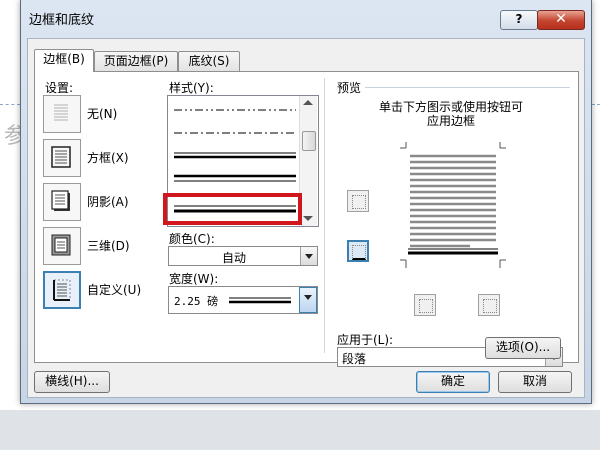 Image resolution: width=600 pixels, height=450 pixels. What do you see at coordinates (561, 20) in the screenshot?
I see `close-button: ✕` at bounding box center [561, 20].